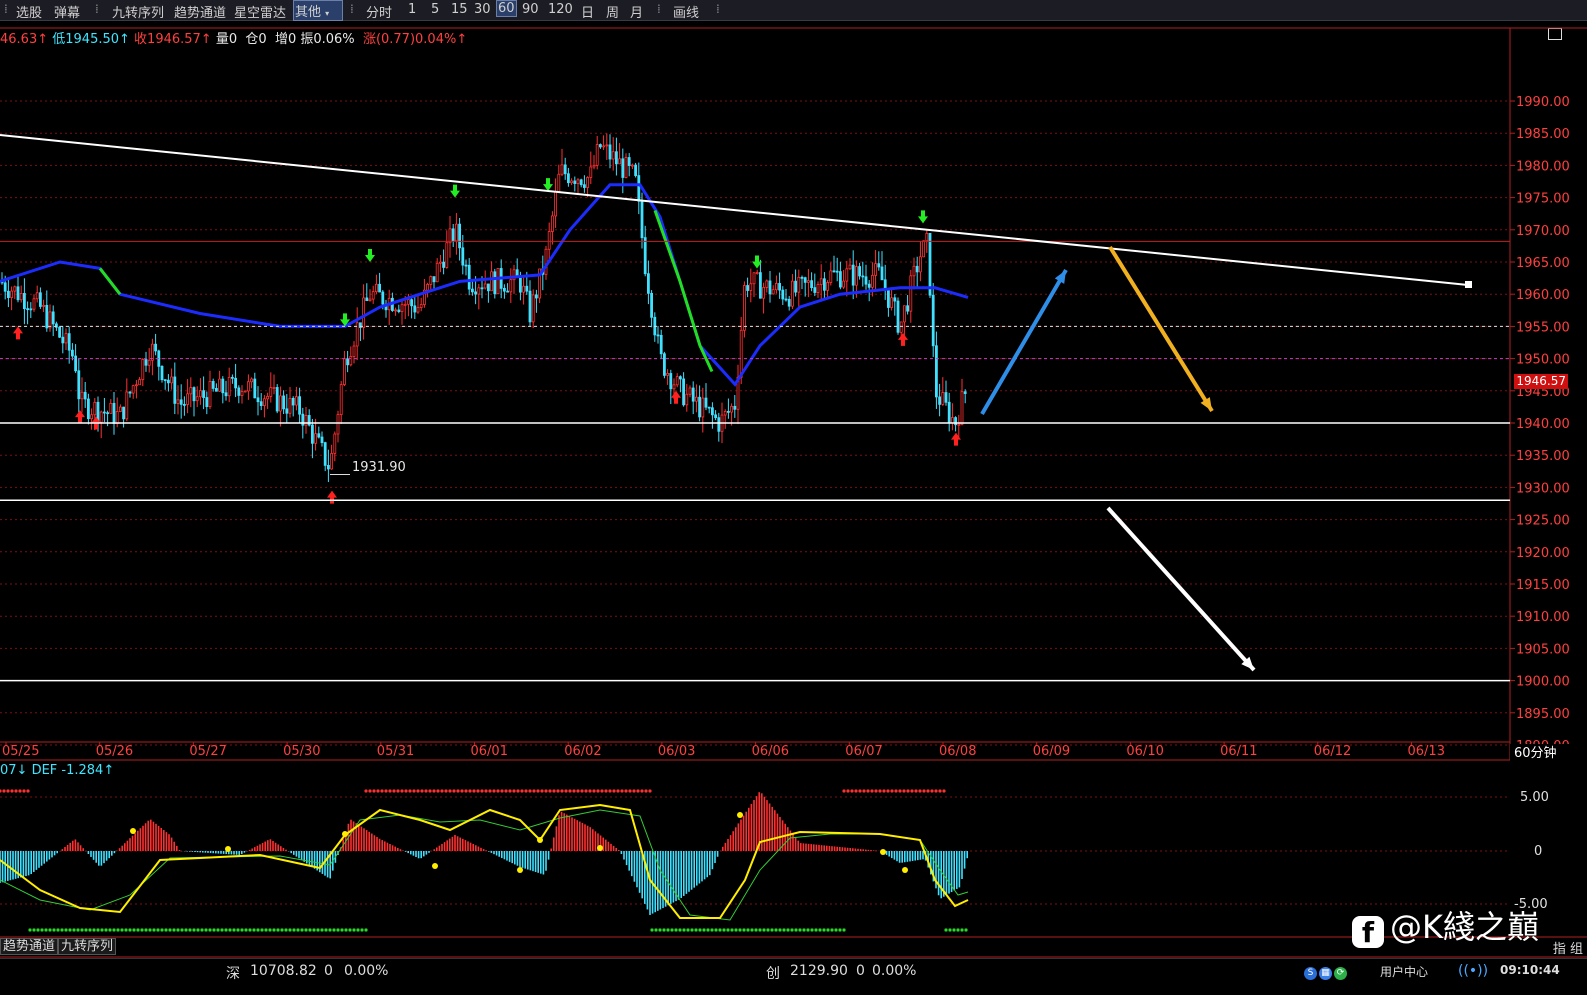 The width and height of the screenshot is (1587, 995). What do you see at coordinates (20, 751) in the screenshot?
I see `date-axis-label: 05/25` at bounding box center [20, 751].